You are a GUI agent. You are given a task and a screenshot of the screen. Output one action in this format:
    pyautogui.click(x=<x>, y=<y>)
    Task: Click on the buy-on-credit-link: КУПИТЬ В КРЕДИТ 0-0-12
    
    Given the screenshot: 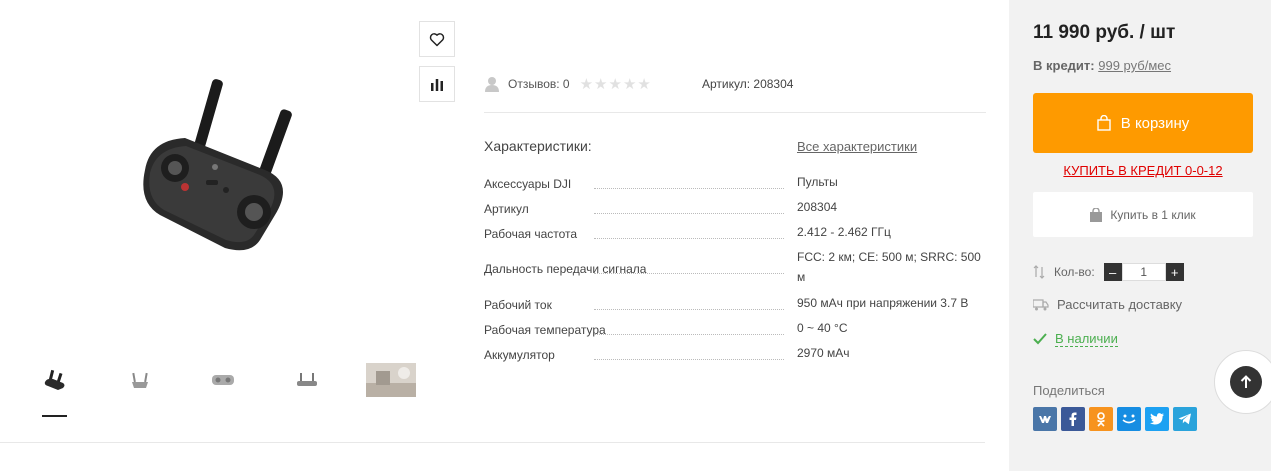 What is the action you would take?
    pyautogui.click(x=1143, y=170)
    